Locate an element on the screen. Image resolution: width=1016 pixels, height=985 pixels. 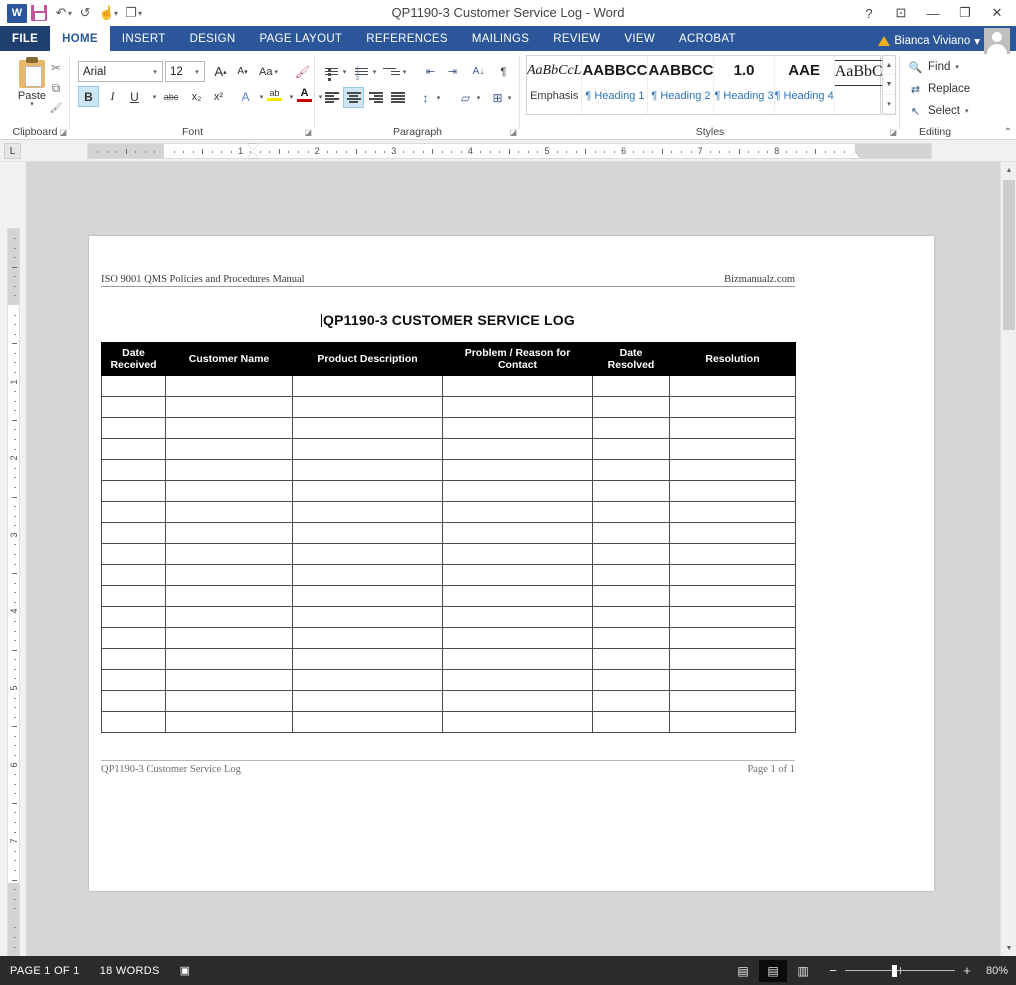
borders-dropdown-icon: ▾ is located at coordinates (509, 97).